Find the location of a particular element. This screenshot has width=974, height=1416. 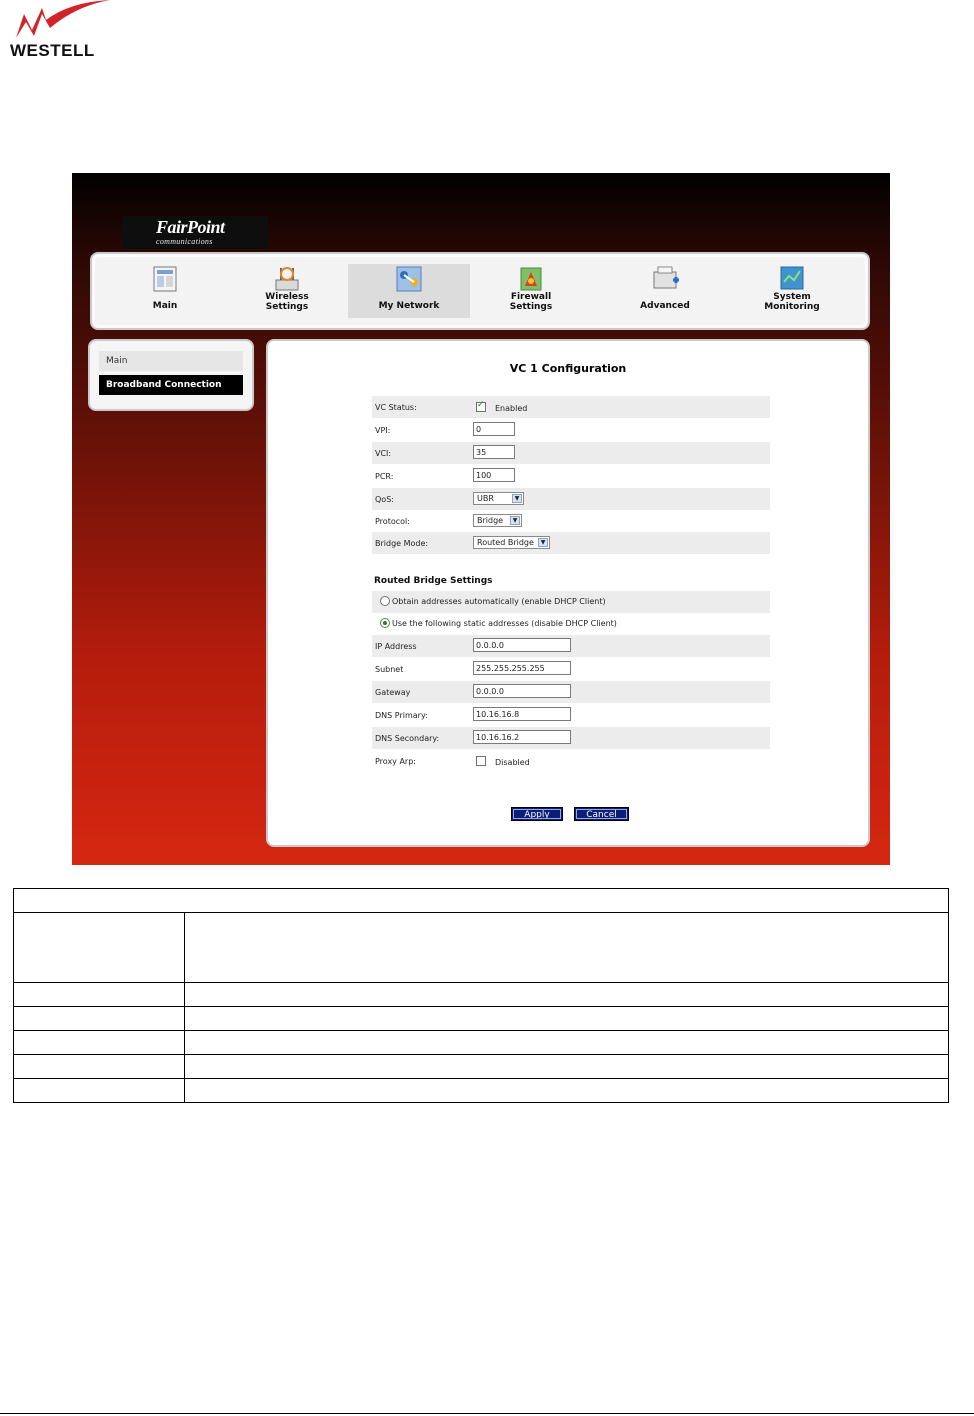

gateway-input: 0.0.0.0 is located at coordinates (522, 691).